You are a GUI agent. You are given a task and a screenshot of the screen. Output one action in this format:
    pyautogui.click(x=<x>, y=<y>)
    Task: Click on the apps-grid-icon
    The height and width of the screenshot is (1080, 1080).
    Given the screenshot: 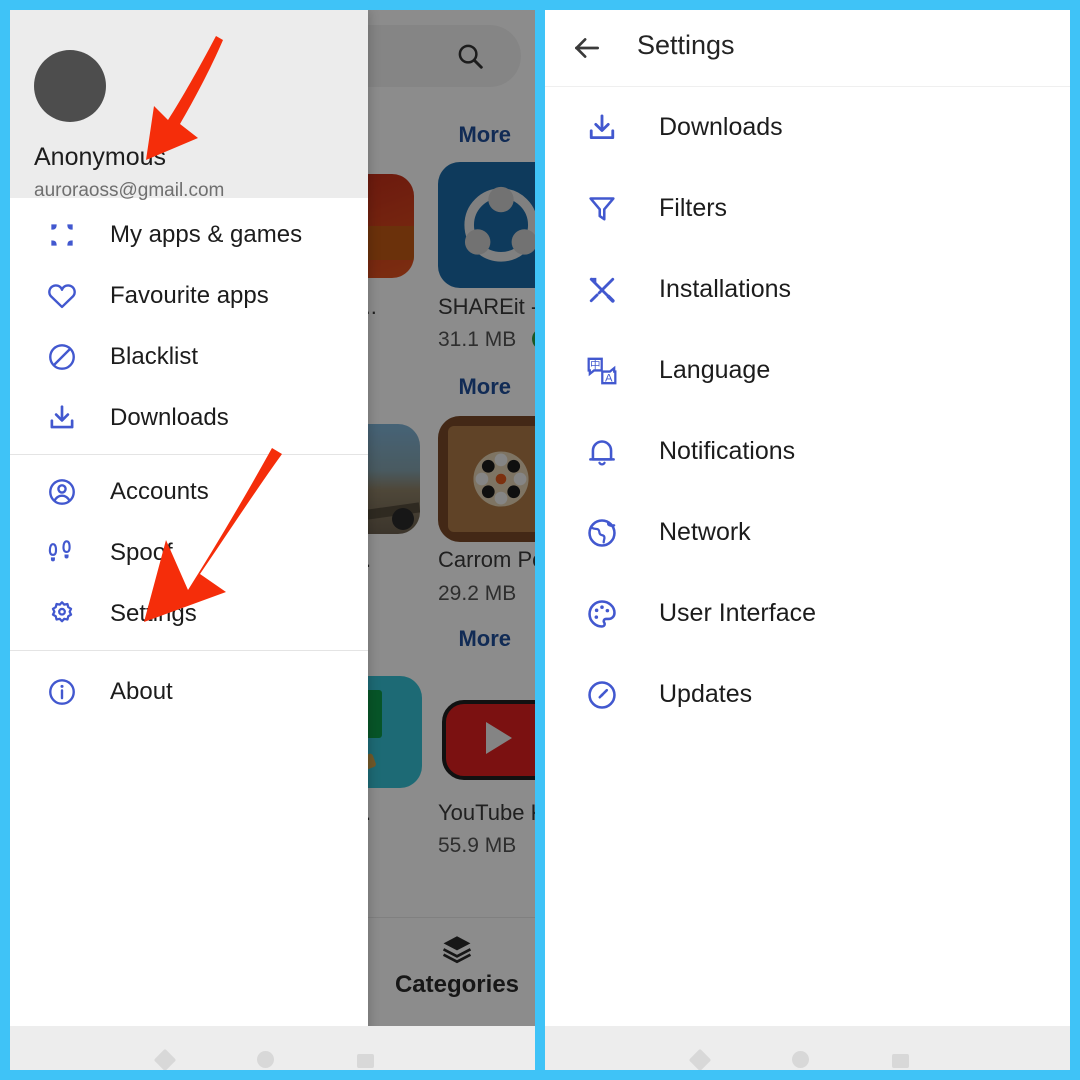 What is the action you would take?
    pyautogui.click(x=62, y=234)
    